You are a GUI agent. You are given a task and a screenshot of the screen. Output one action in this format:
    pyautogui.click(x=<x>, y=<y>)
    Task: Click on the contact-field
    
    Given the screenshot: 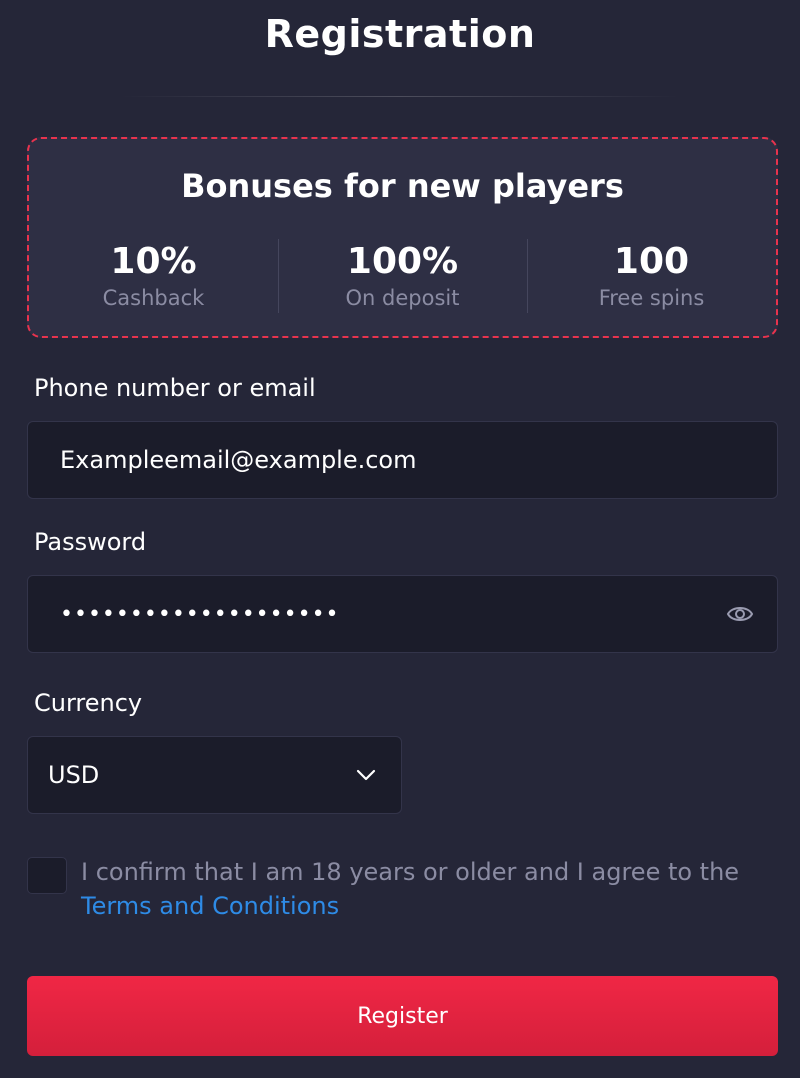 What is the action you would take?
    pyautogui.click(x=402, y=460)
    